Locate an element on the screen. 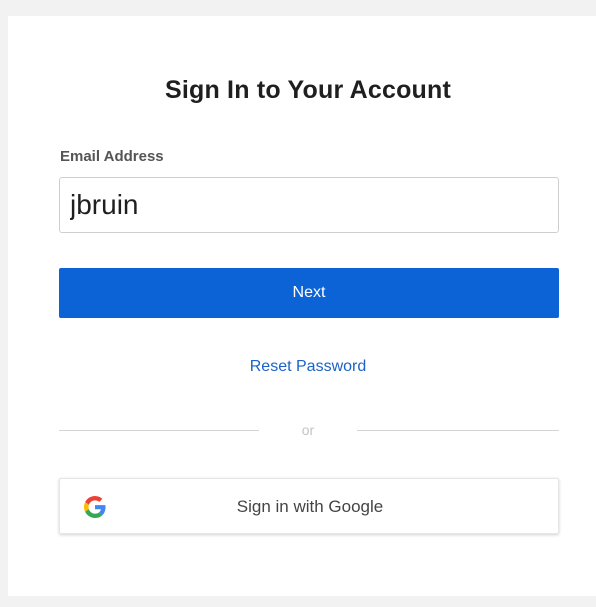 The image size is (596, 607). divider-or-text: or is located at coordinates (308, 430).